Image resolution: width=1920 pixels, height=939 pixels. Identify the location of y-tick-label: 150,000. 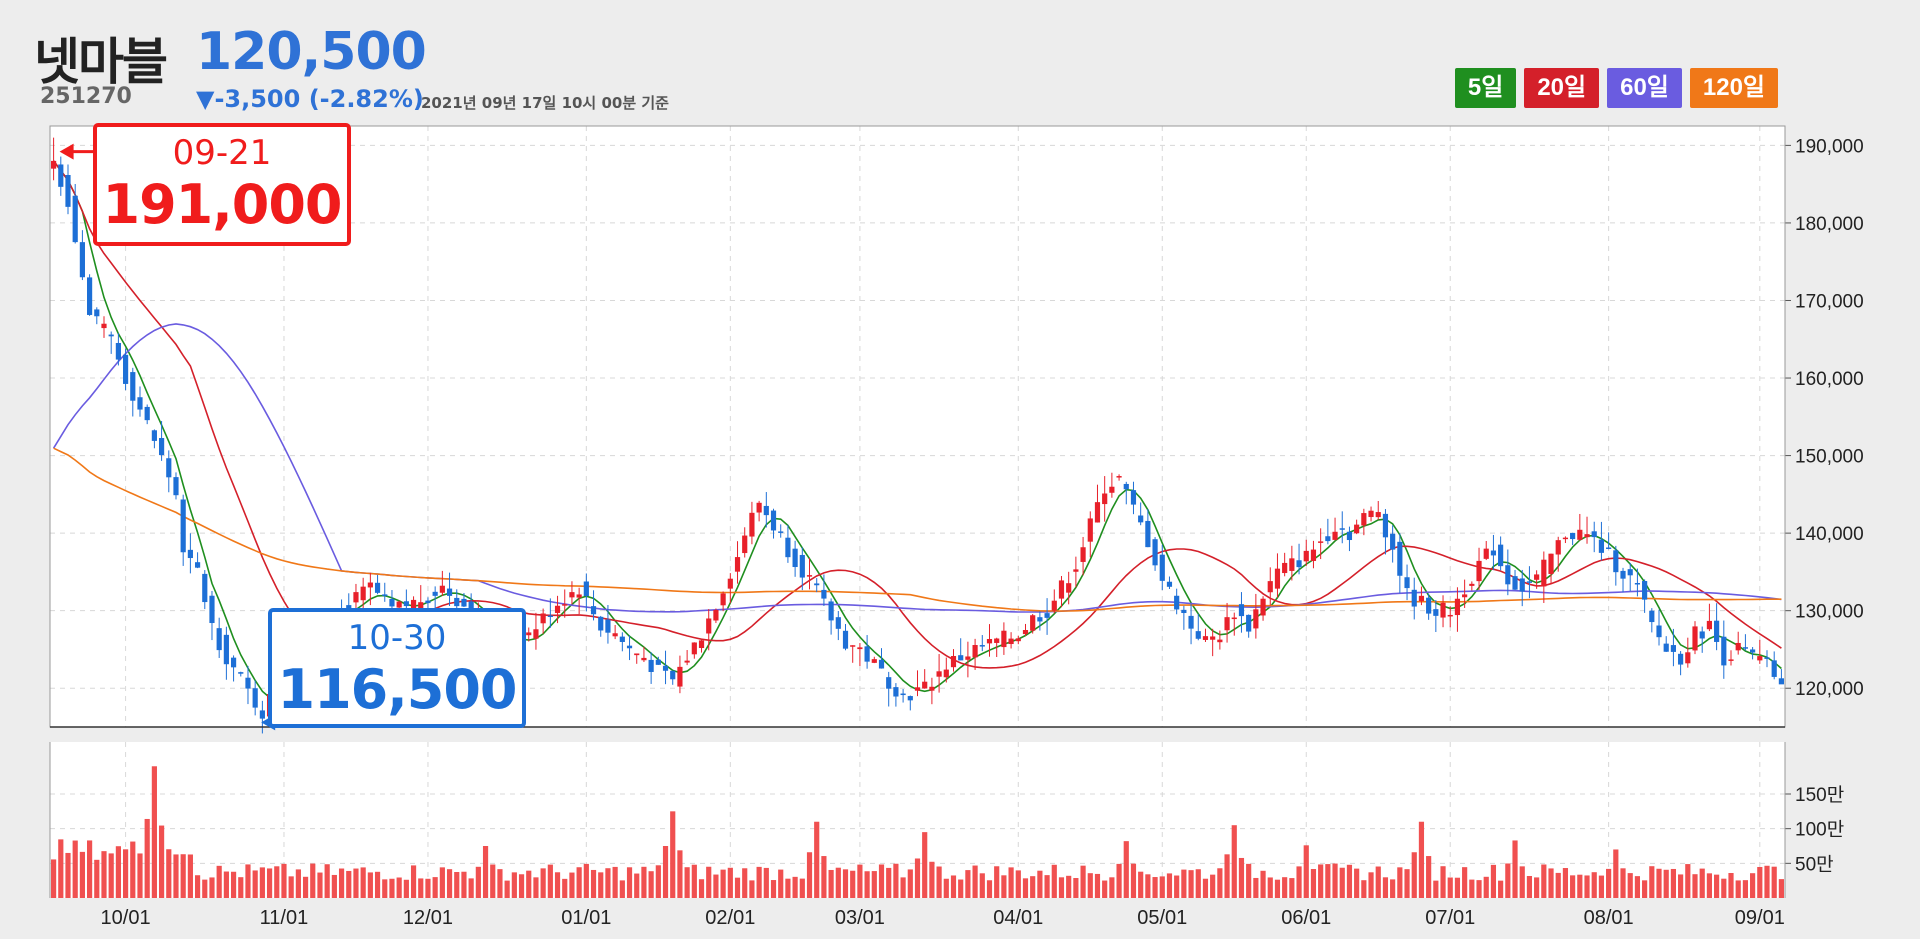
(1829, 457).